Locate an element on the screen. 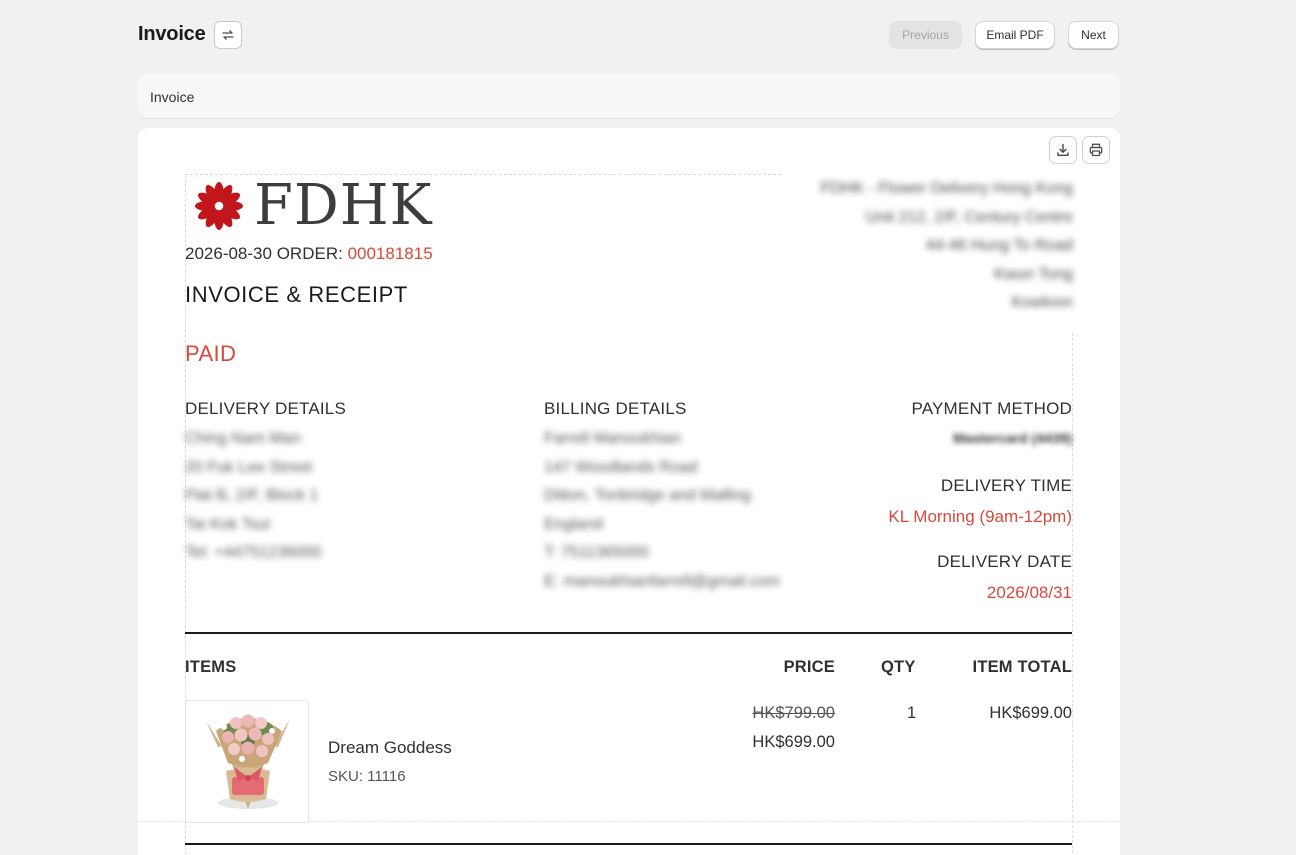  items-column-header: ITEMS is located at coordinates (211, 667).